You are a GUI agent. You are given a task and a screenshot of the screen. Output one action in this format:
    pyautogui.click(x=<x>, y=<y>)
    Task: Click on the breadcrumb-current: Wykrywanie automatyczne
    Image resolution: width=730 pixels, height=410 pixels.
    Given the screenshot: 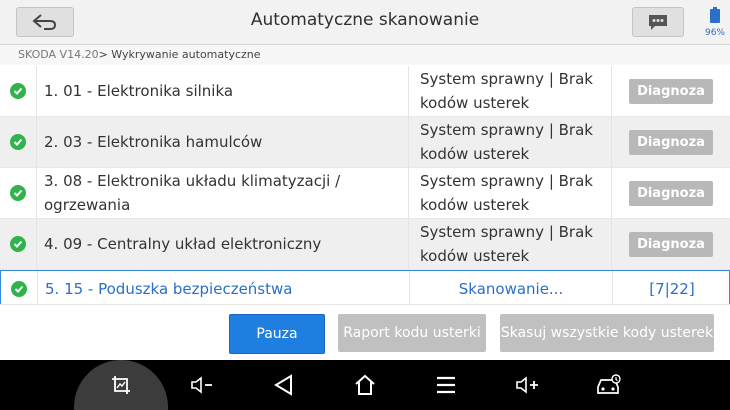 What is the action you would take?
    pyautogui.click(x=184, y=54)
    